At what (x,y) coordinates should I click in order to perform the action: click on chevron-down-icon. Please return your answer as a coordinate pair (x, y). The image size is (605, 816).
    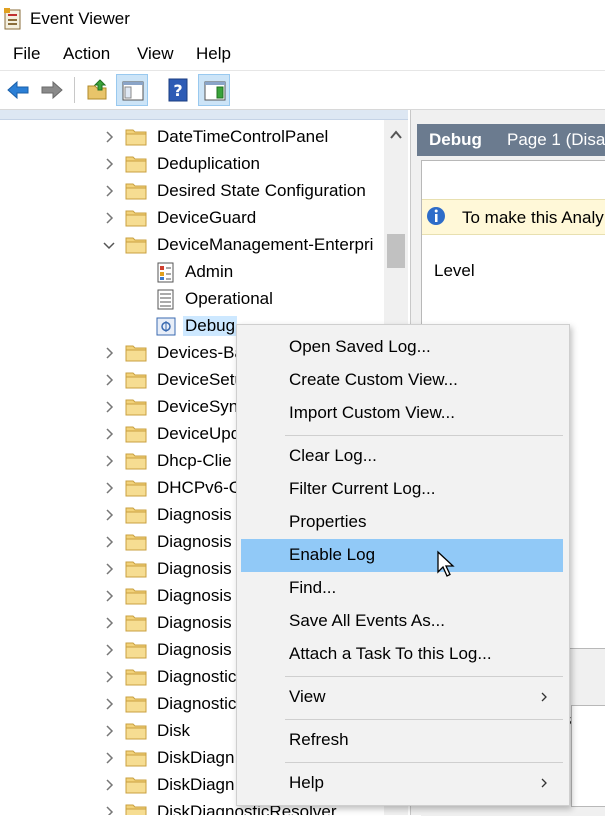
    Looking at the image, I should click on (109, 245).